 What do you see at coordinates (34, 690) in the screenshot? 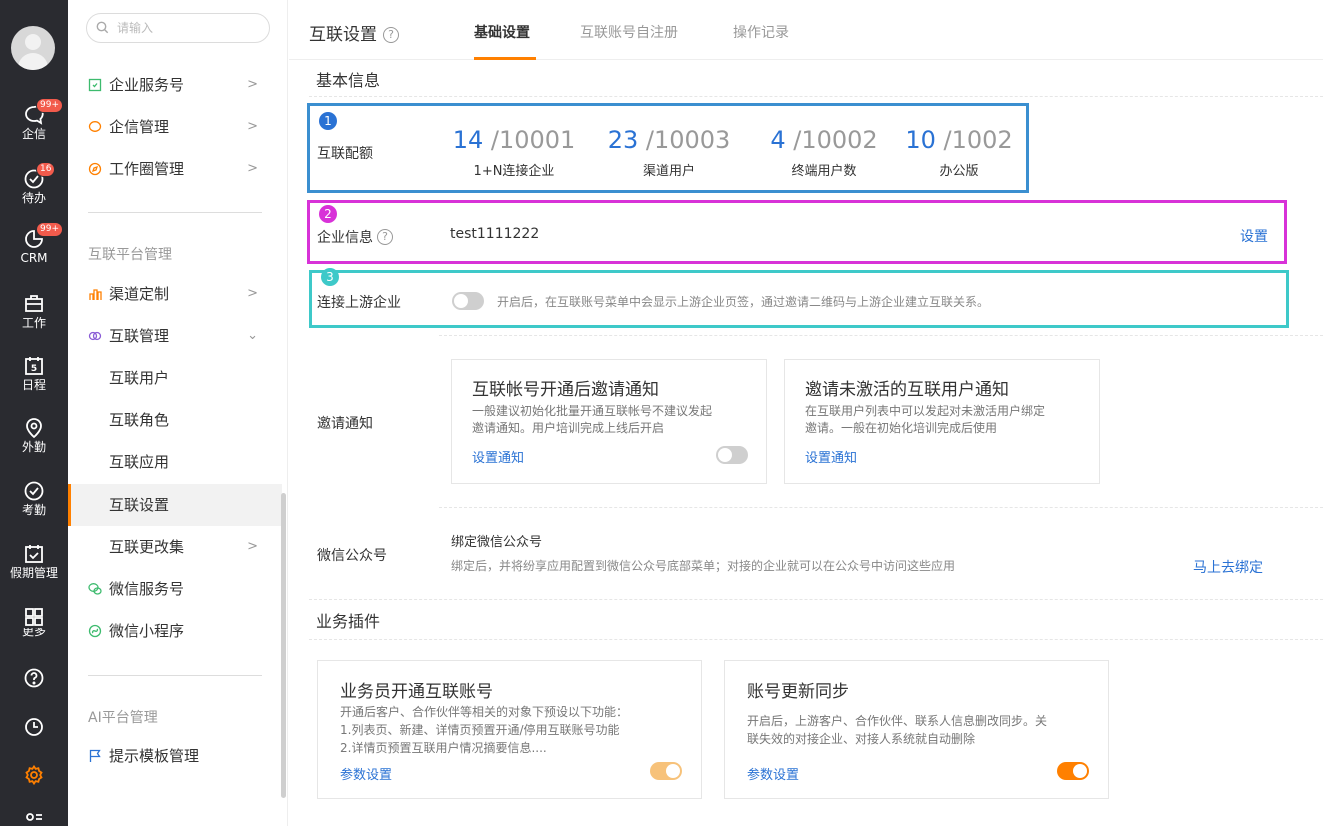
I see `rail-item-help` at bounding box center [34, 690].